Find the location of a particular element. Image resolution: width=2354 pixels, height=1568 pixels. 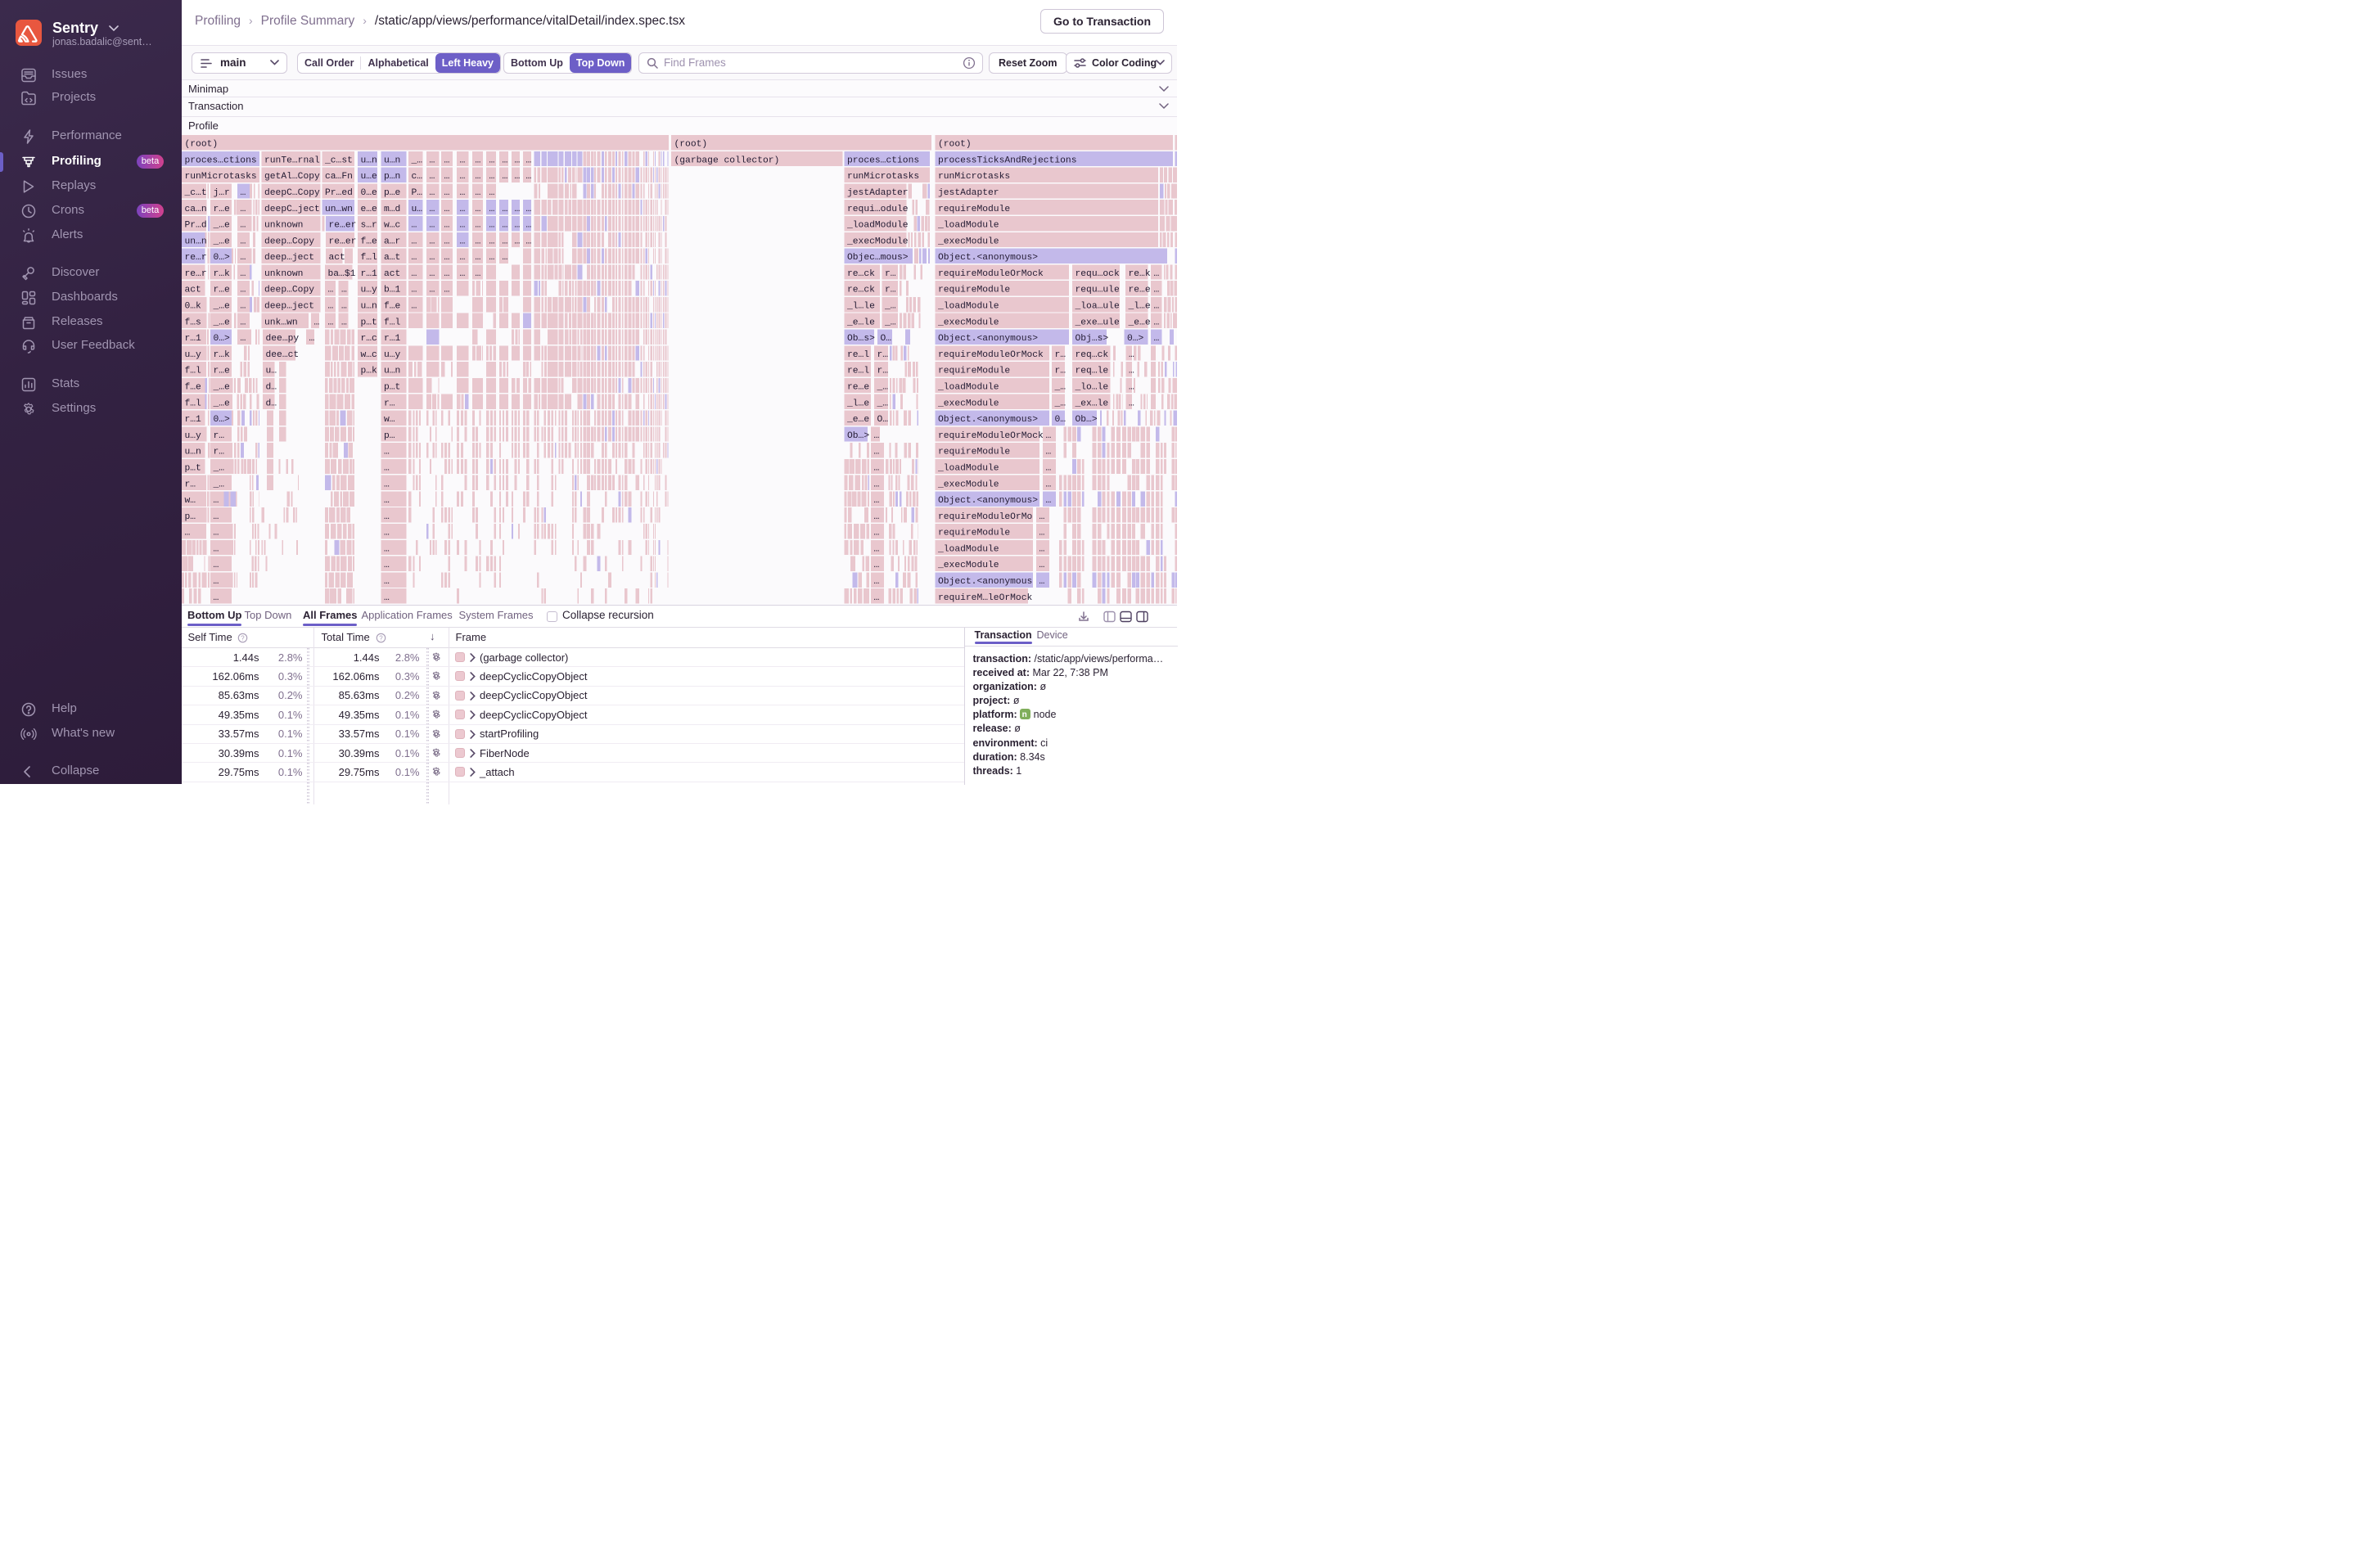

svg-text: deepC…Copy is located at coordinates (292, 193).